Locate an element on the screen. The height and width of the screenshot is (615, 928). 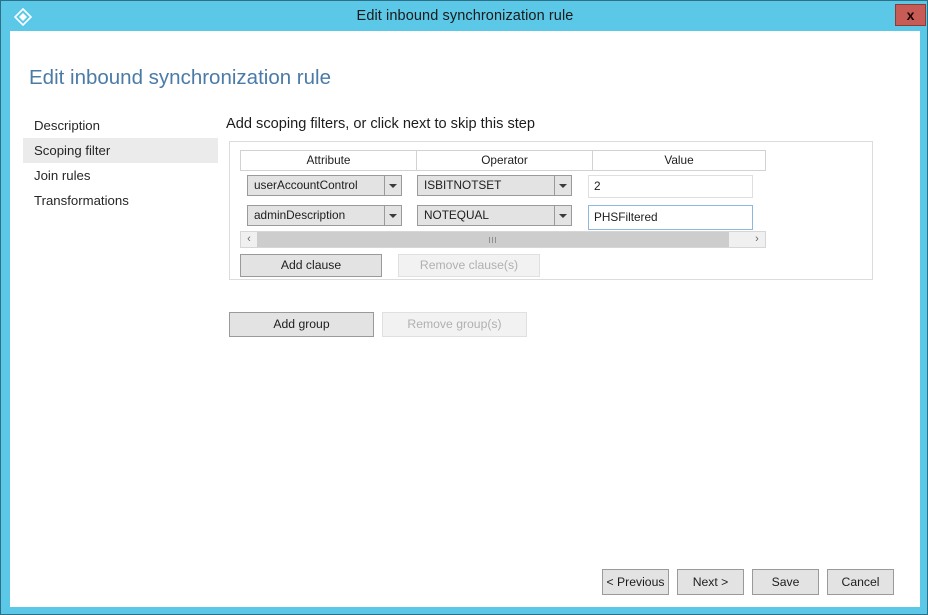
remove-group-button: Remove group(s) is located at coordinates (454, 324).